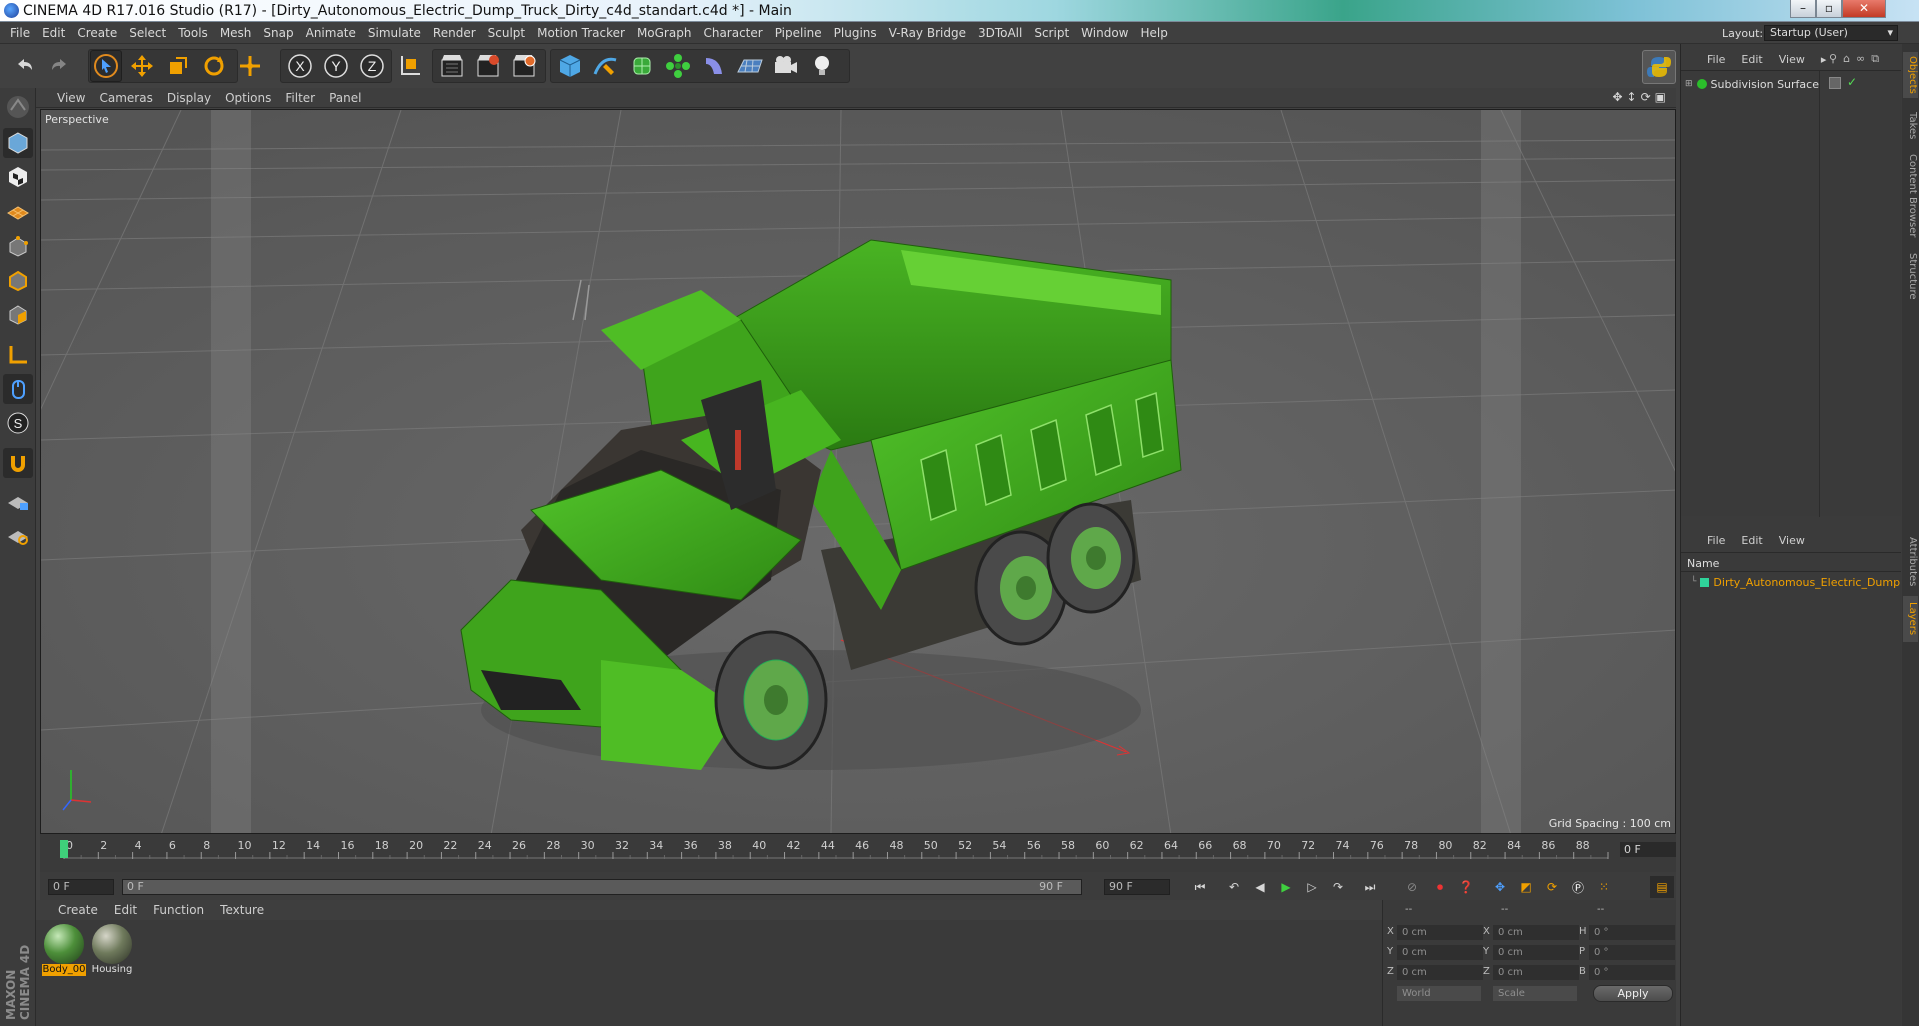 The height and width of the screenshot is (1026, 1919). Describe the element at coordinates (1535, 993) in the screenshot. I see `size-mode-select: Scale` at that location.